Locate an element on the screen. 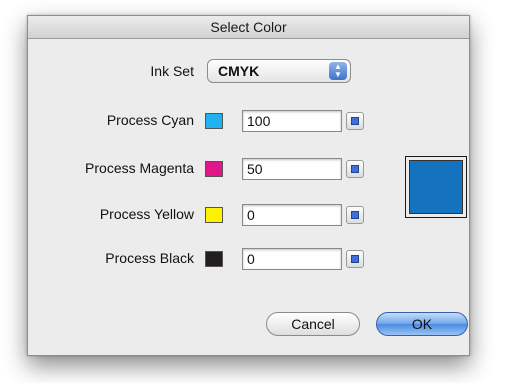  process-cyan-field: 100 is located at coordinates (292, 121).